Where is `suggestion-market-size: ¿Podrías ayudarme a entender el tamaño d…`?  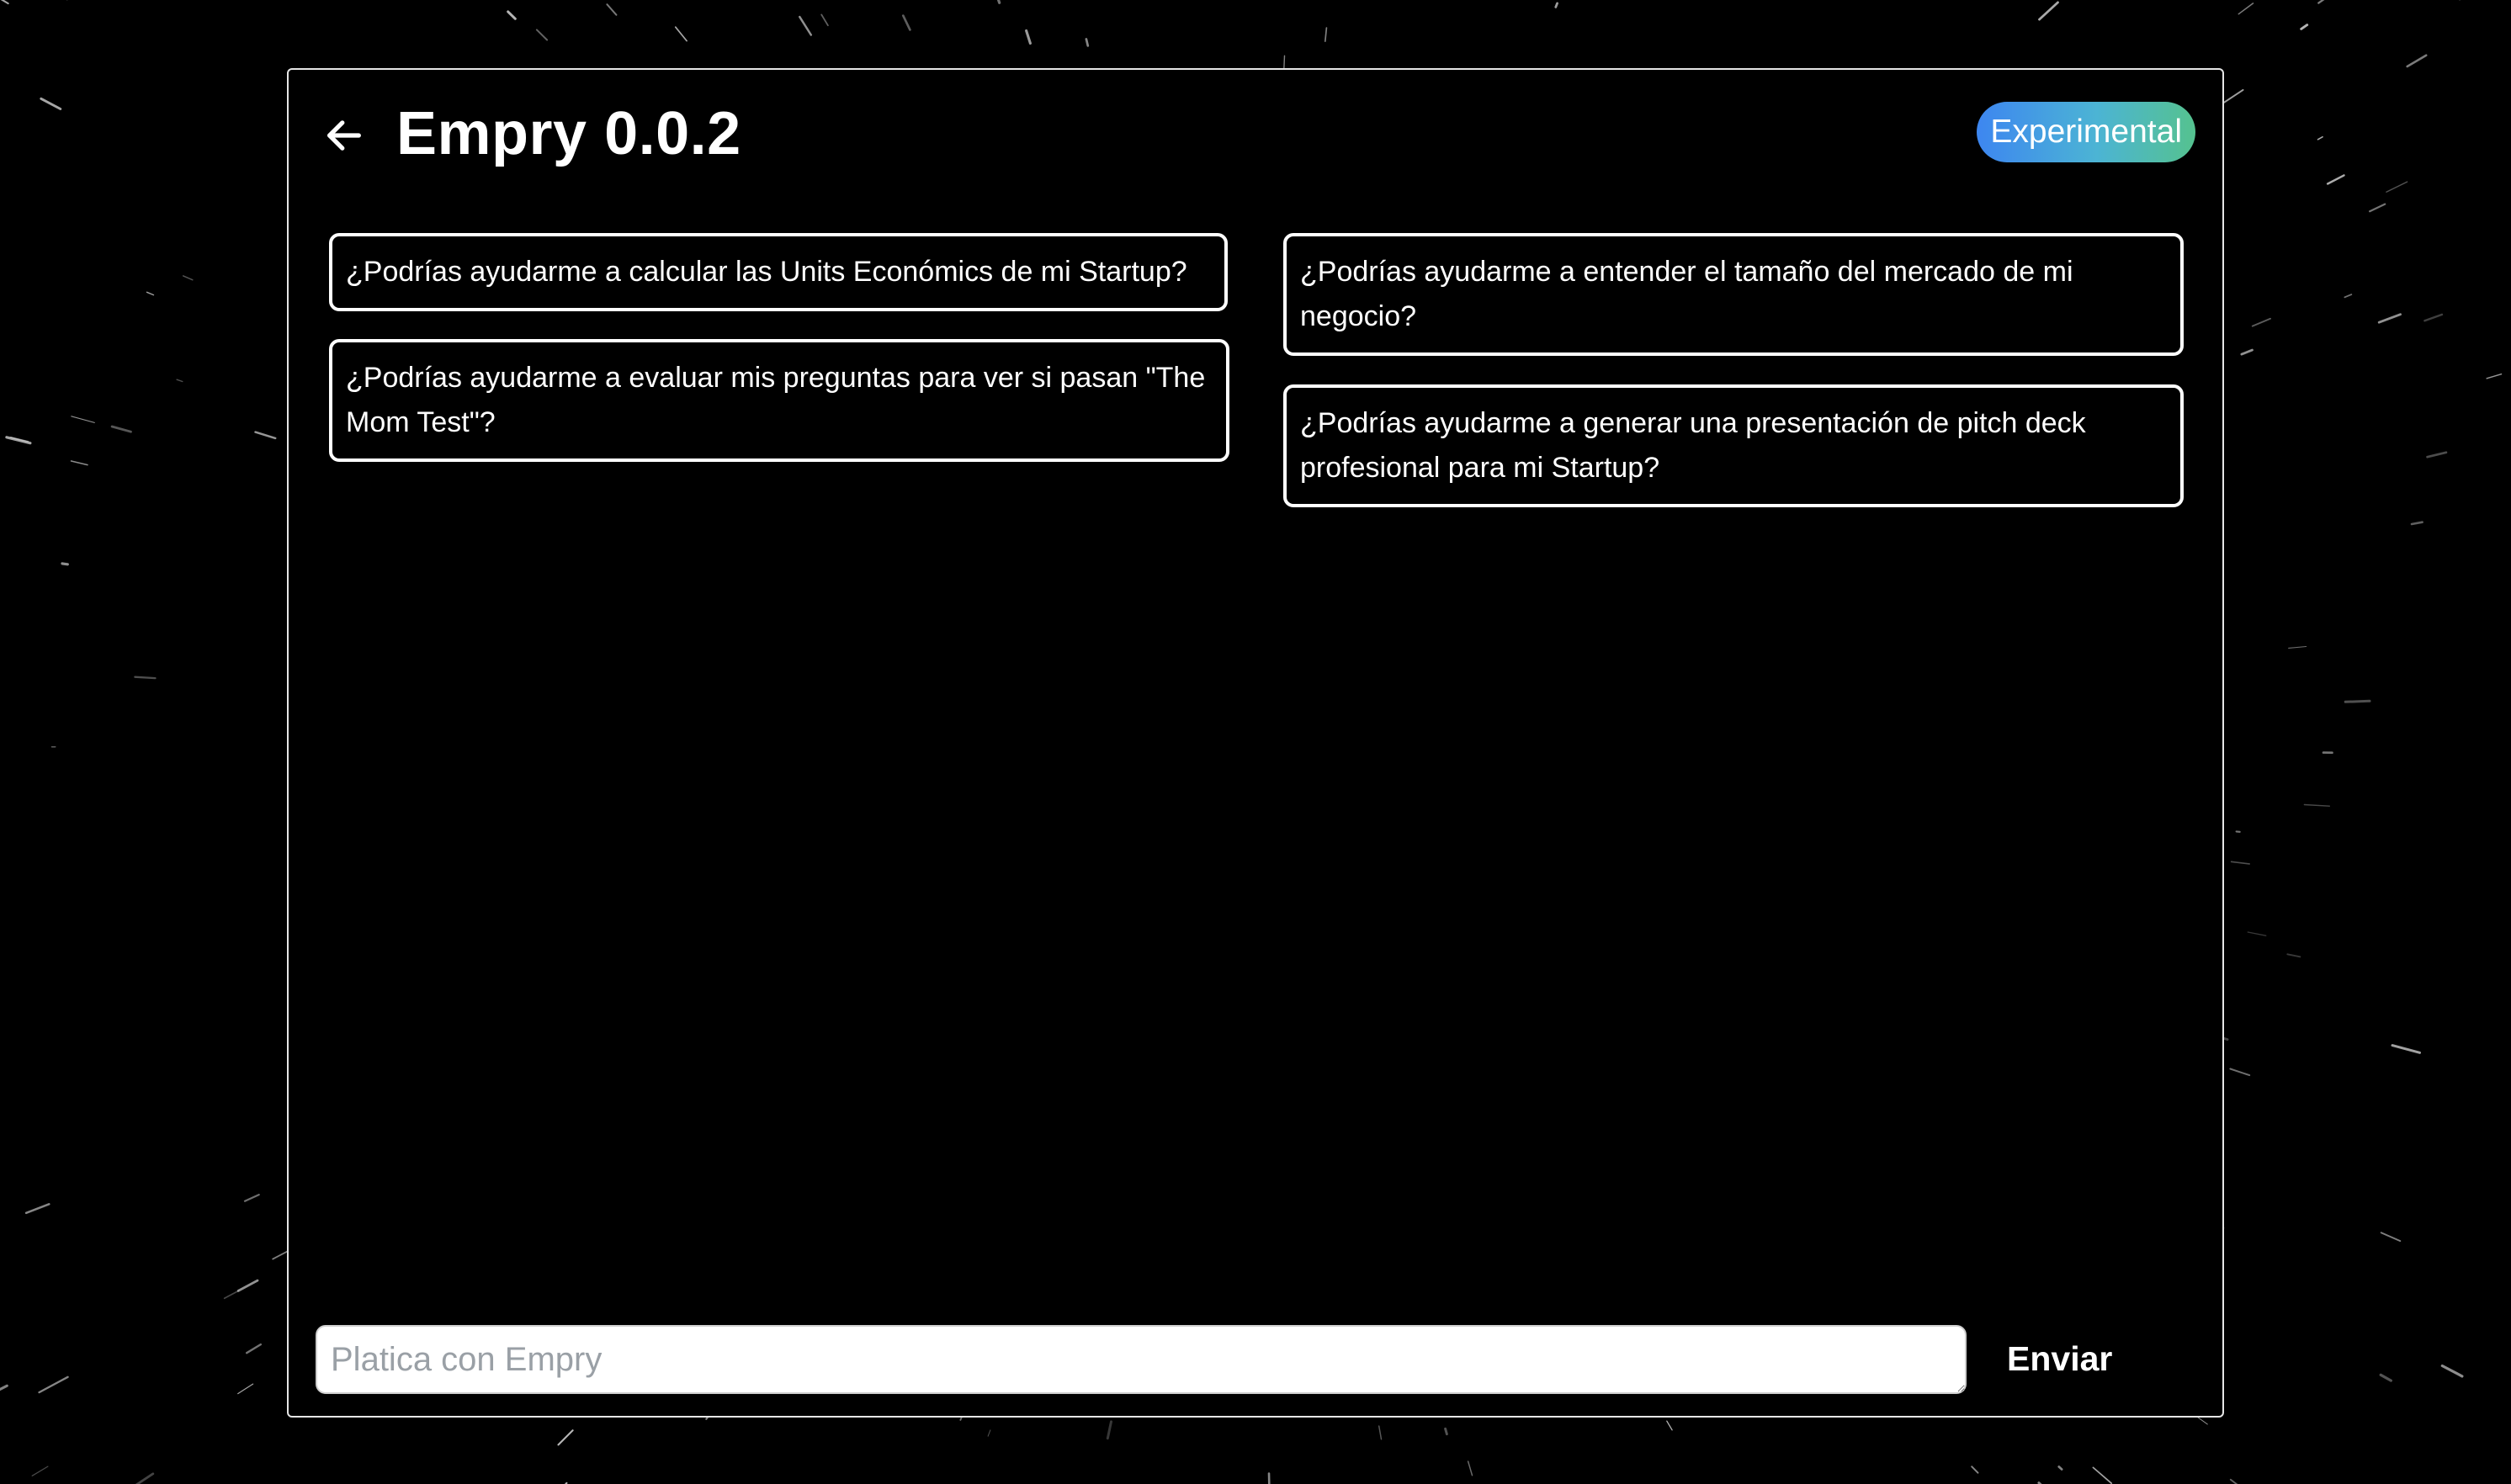
suggestion-market-size: ¿Podrías ayudarme a entender el tamaño d… is located at coordinates (1734, 294).